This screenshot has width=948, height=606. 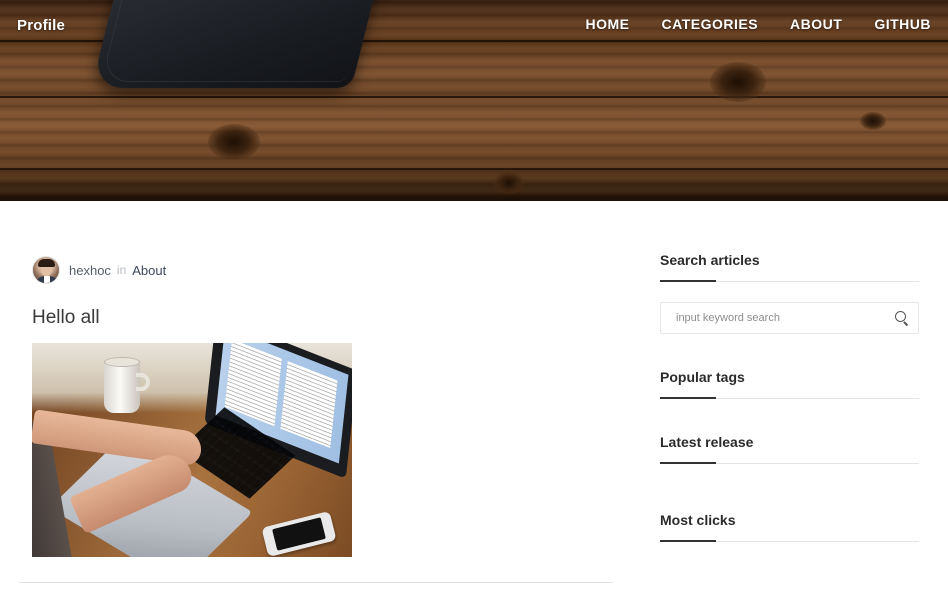 What do you see at coordinates (90, 270) in the screenshot?
I see `author-link: hexhoc` at bounding box center [90, 270].